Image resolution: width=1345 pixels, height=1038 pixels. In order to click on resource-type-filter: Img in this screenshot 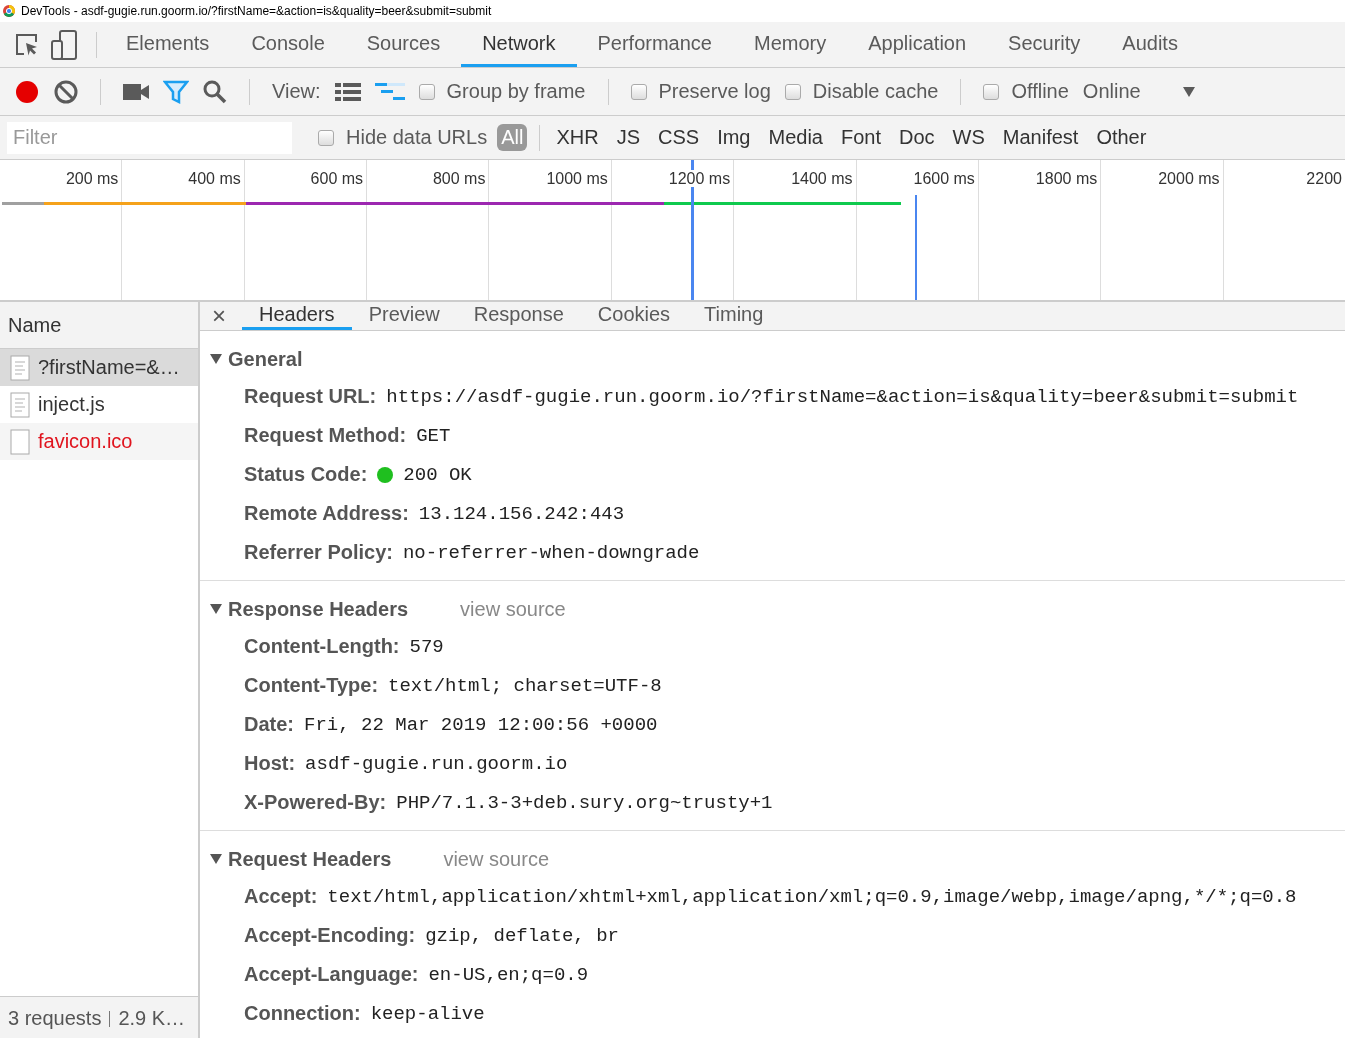, I will do `click(734, 137)`.